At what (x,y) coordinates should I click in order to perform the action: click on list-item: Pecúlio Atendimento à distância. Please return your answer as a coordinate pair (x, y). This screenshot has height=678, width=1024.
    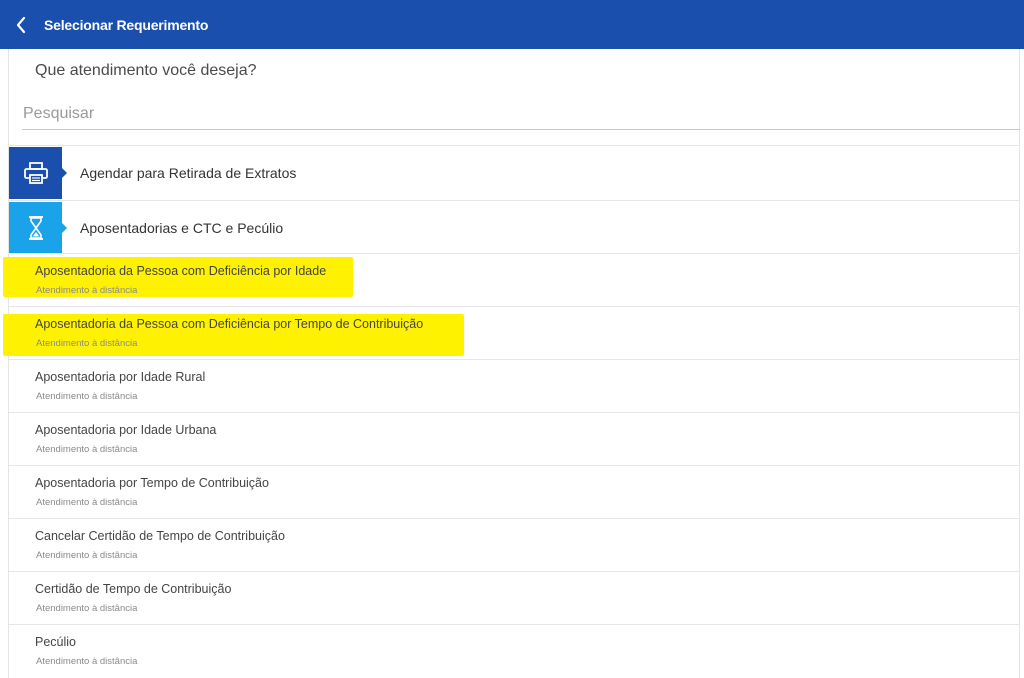
    Looking at the image, I should click on (514, 650).